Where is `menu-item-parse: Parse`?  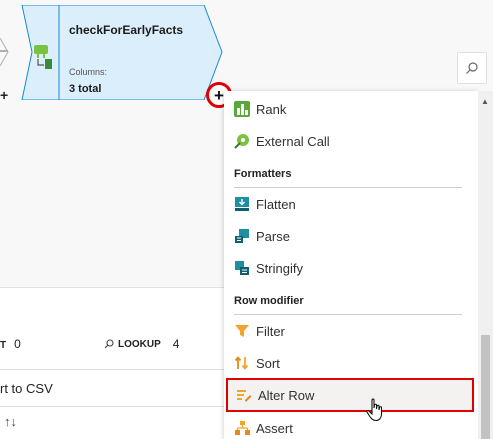 menu-item-parse: Parse is located at coordinates (351, 236).